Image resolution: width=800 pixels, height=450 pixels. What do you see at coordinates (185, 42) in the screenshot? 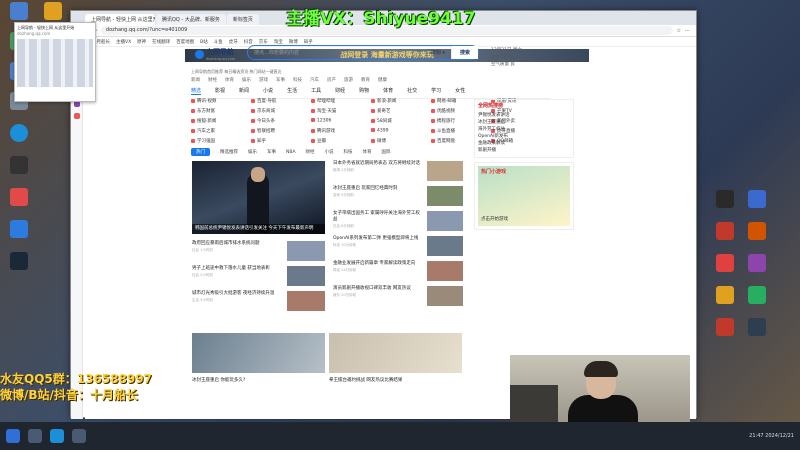
I see `bookmark-item: 百度地图` at bounding box center [185, 42].